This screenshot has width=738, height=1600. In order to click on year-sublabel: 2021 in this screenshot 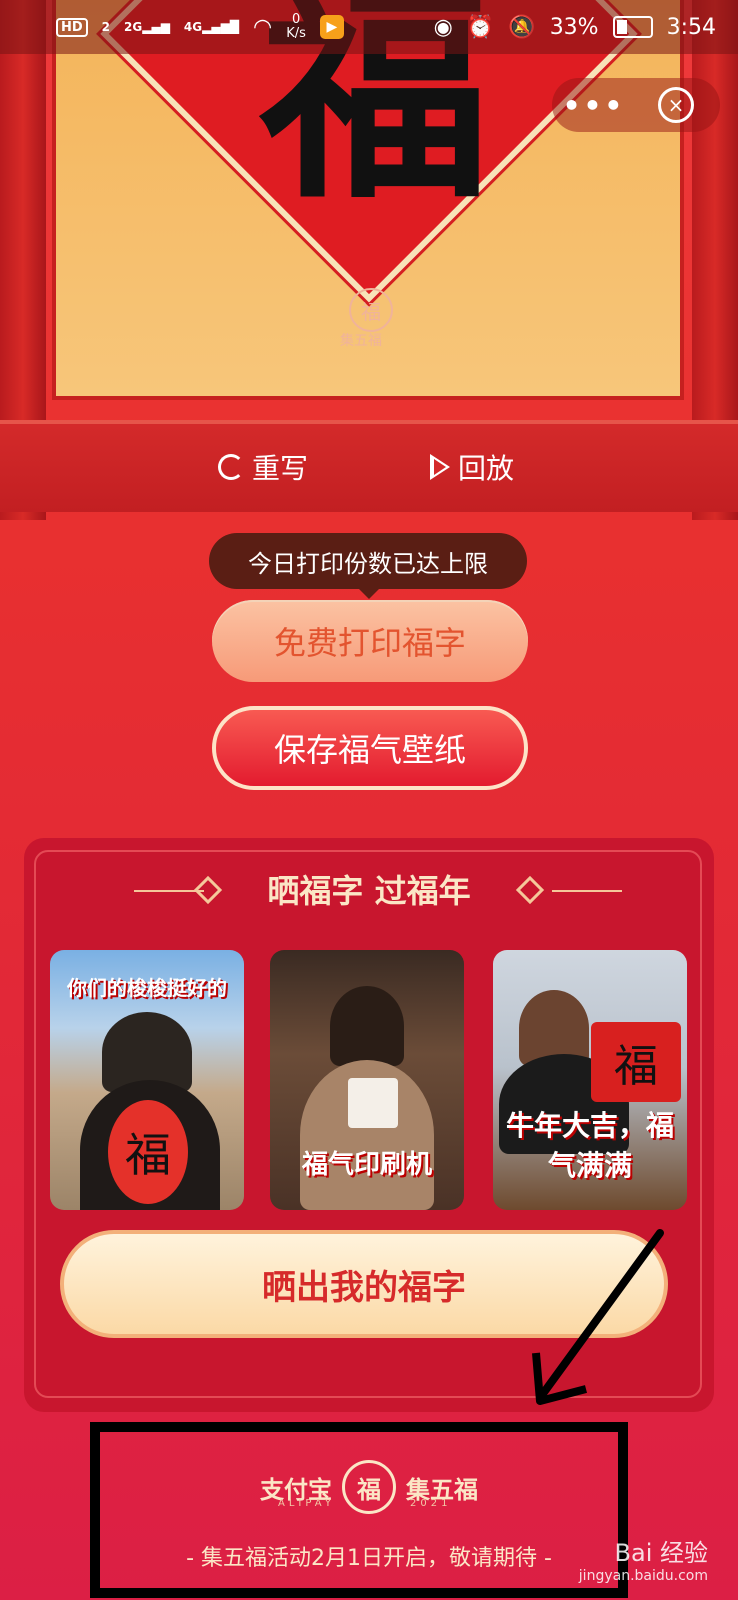, I will do `click(431, 1503)`.